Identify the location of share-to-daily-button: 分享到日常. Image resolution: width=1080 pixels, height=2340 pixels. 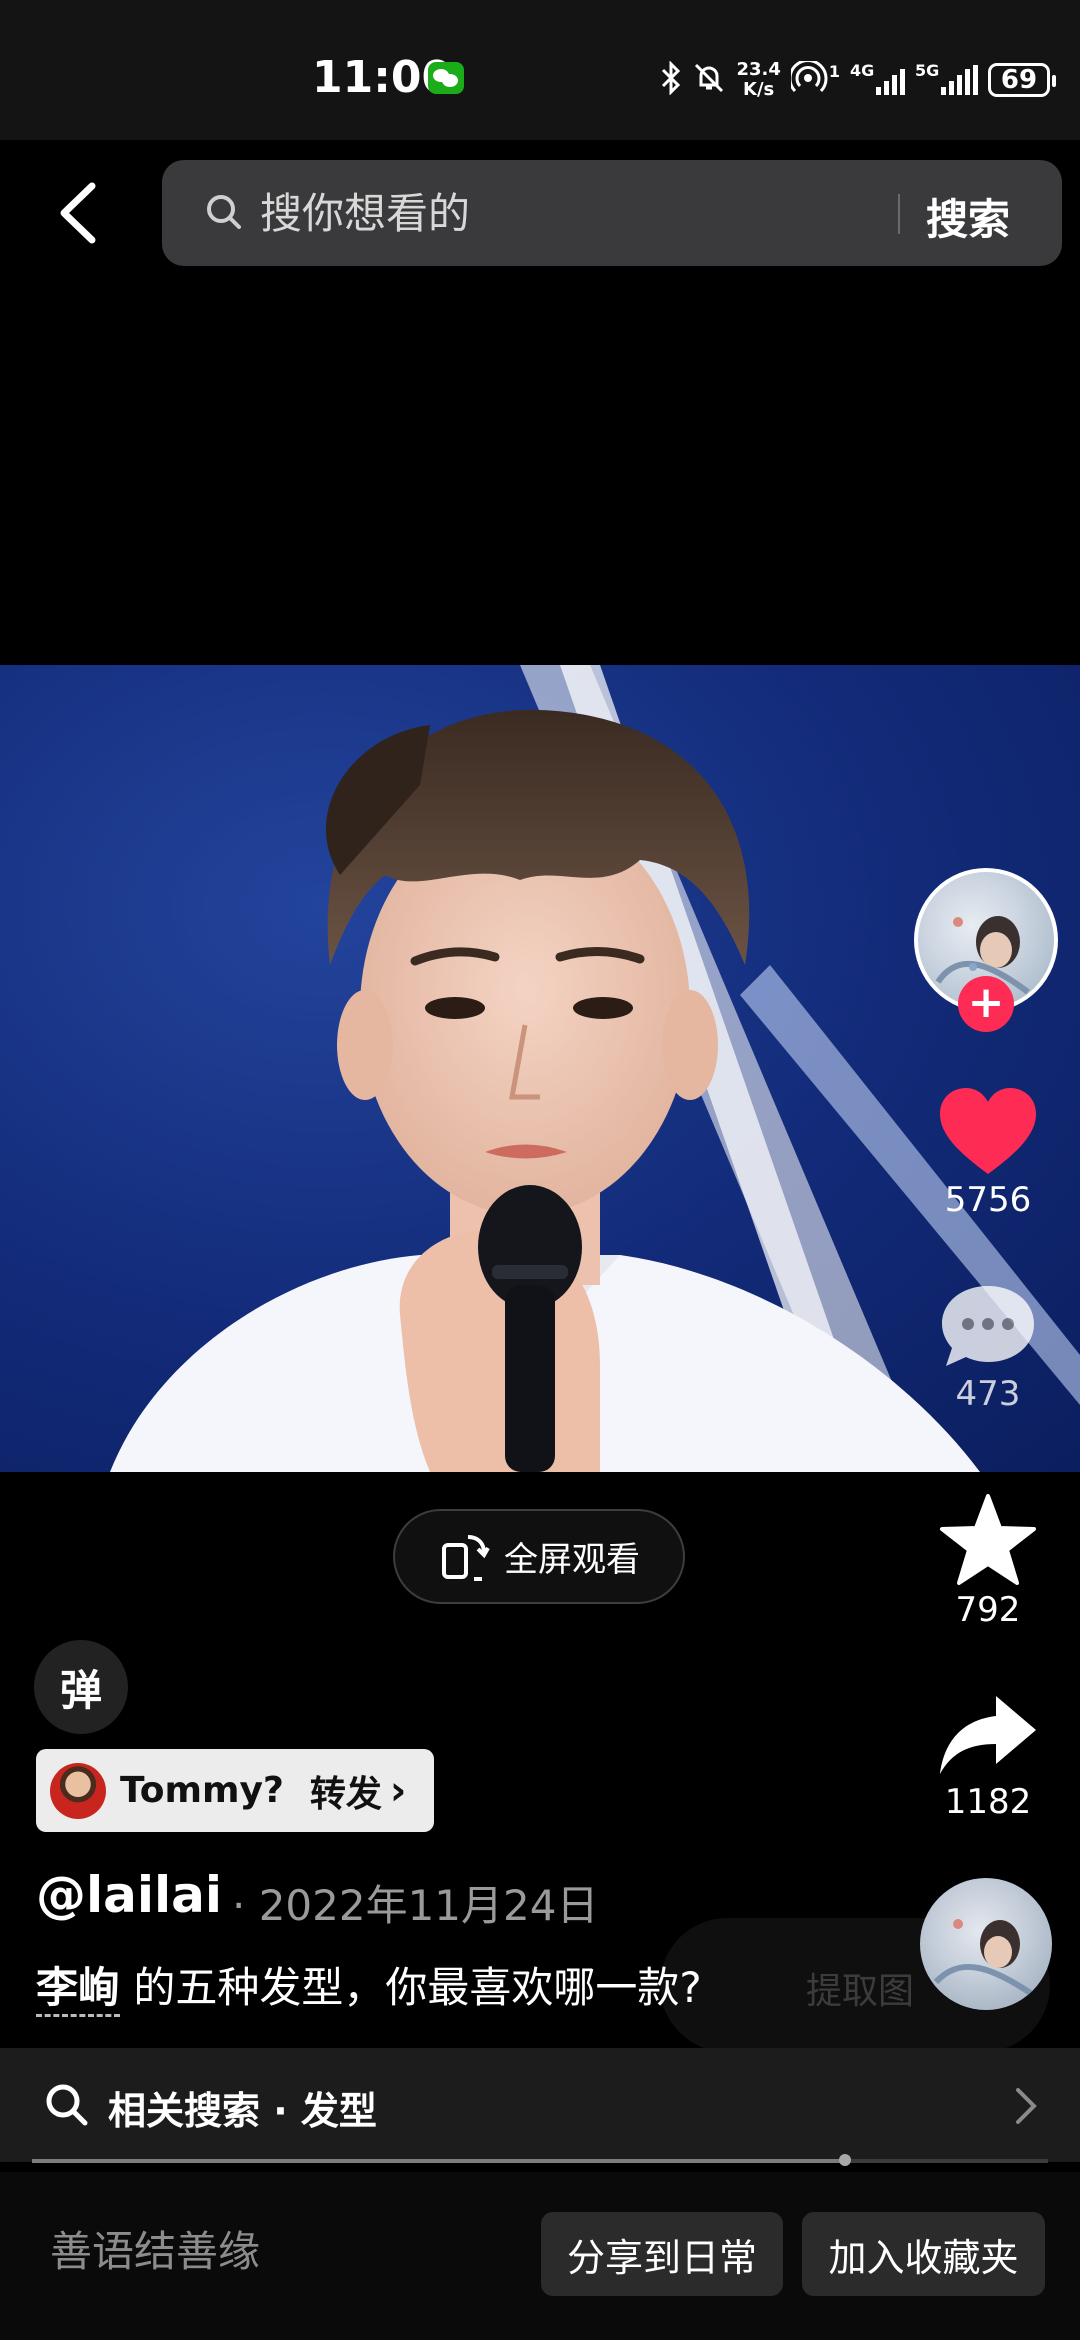
(662, 2254).